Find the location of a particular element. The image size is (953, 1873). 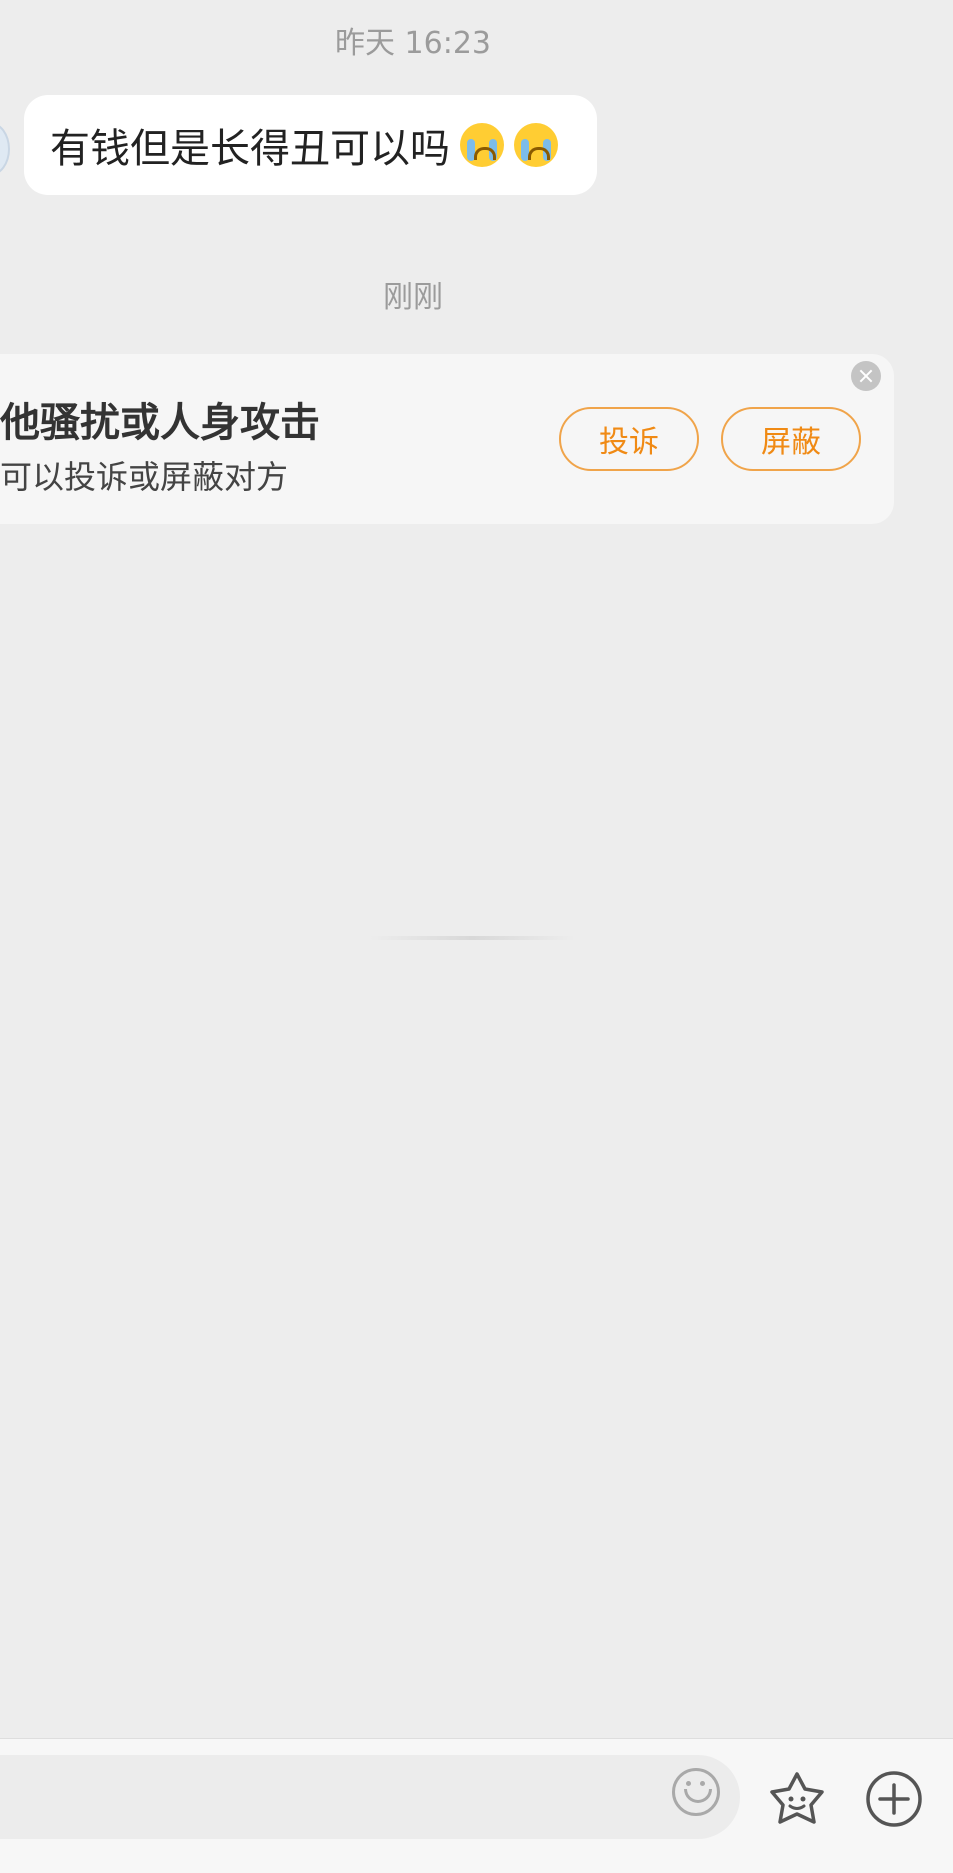

emoji-icon is located at coordinates (696, 1792).